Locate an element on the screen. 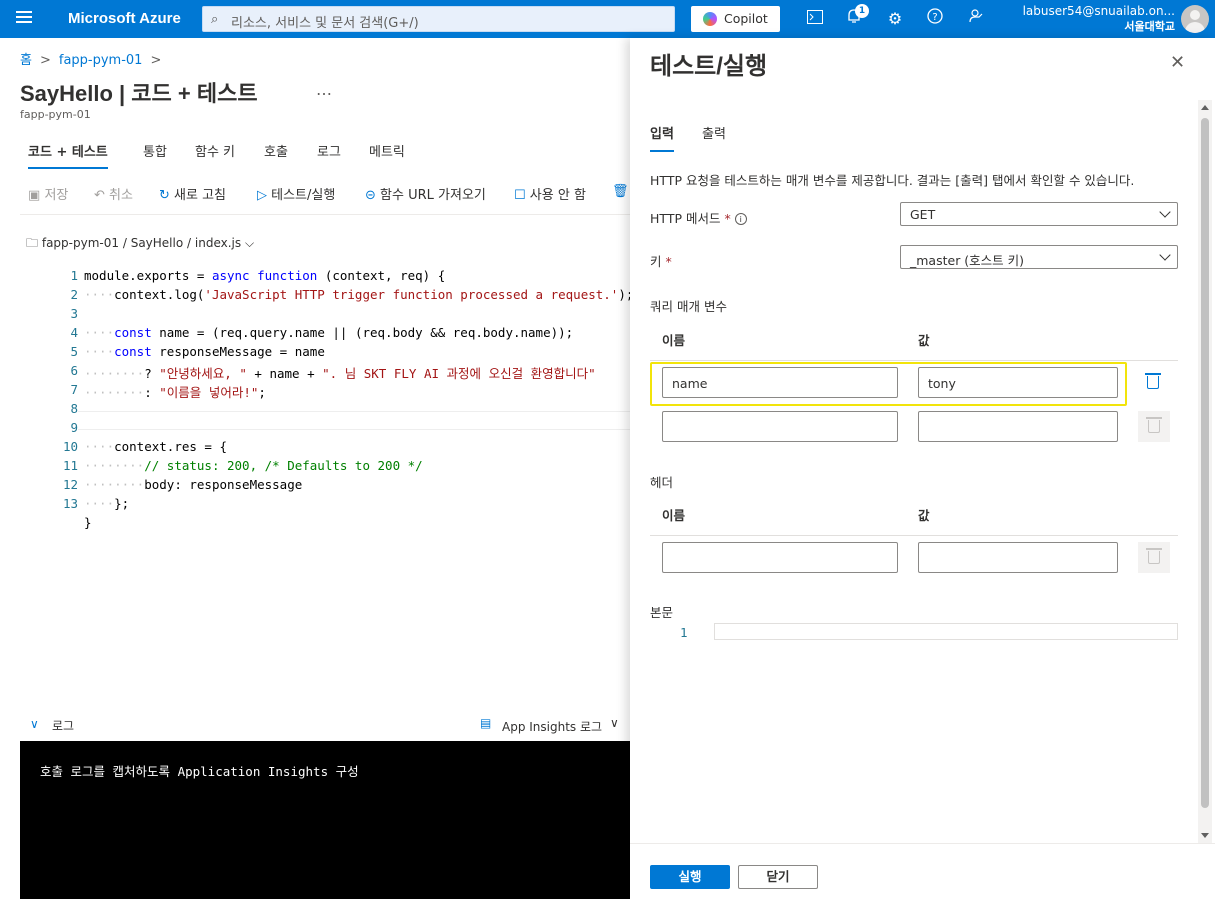  chevron-down-icon: ⌵ is located at coordinates (249, 243).